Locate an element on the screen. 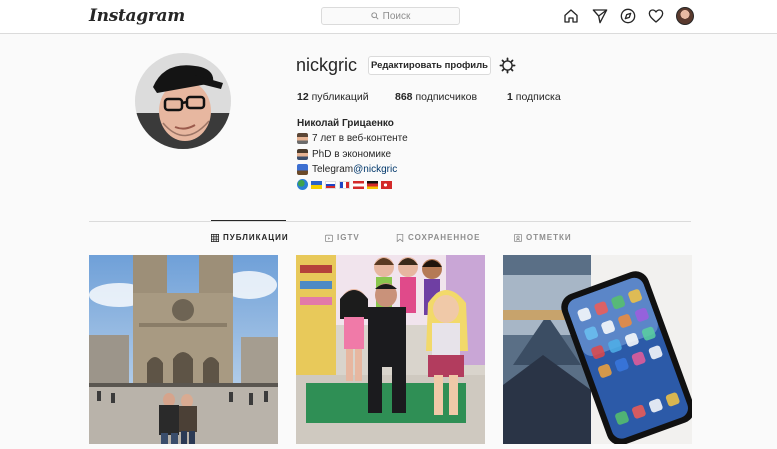  flag-ukraine-icon is located at coordinates (316, 184).